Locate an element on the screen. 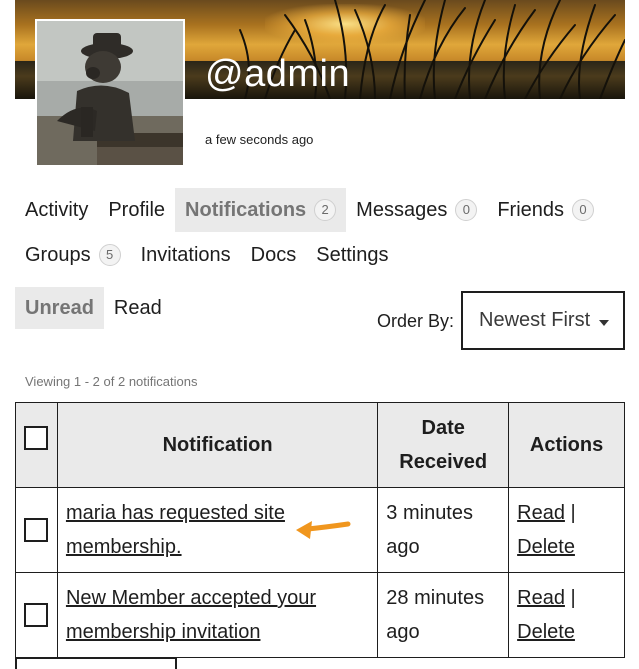 The height and width of the screenshot is (669, 639). notification-link: maria has requested site membership. is located at coordinates (175, 530).